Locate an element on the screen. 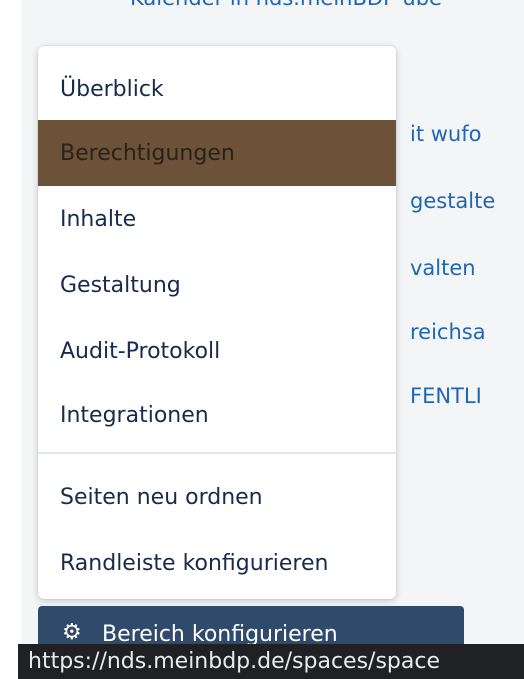 This screenshot has height=679, width=524. menu-item-integrations: Integrationen is located at coordinates (217, 415).